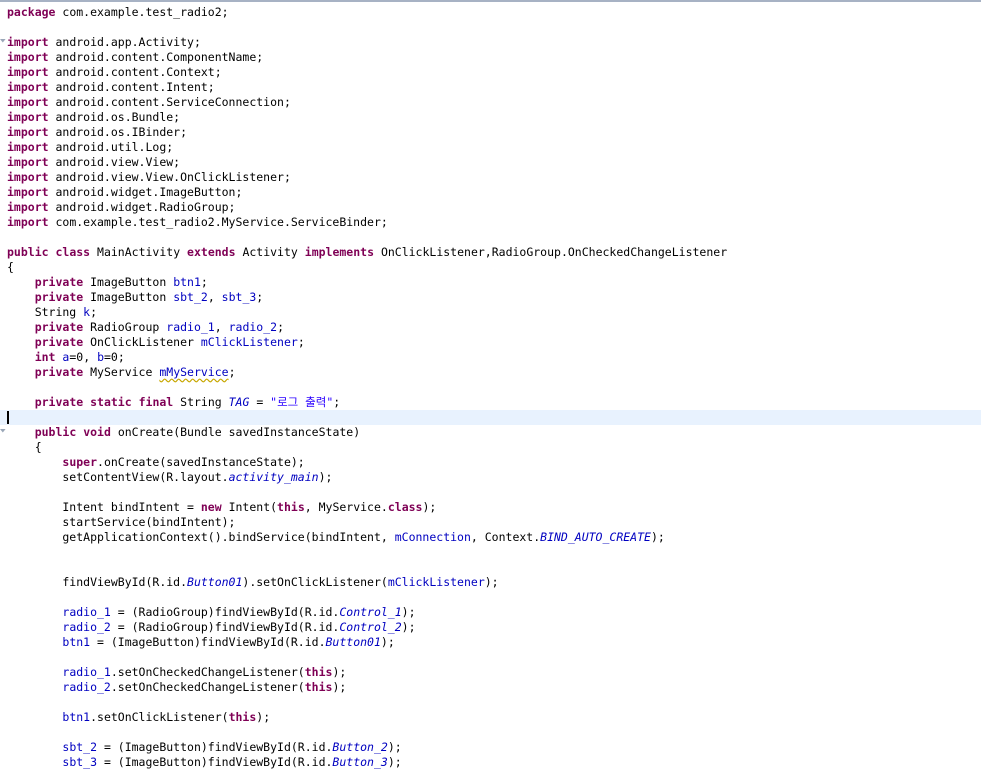  What do you see at coordinates (86, 672) in the screenshot?
I see `code-token: radio_1` at bounding box center [86, 672].